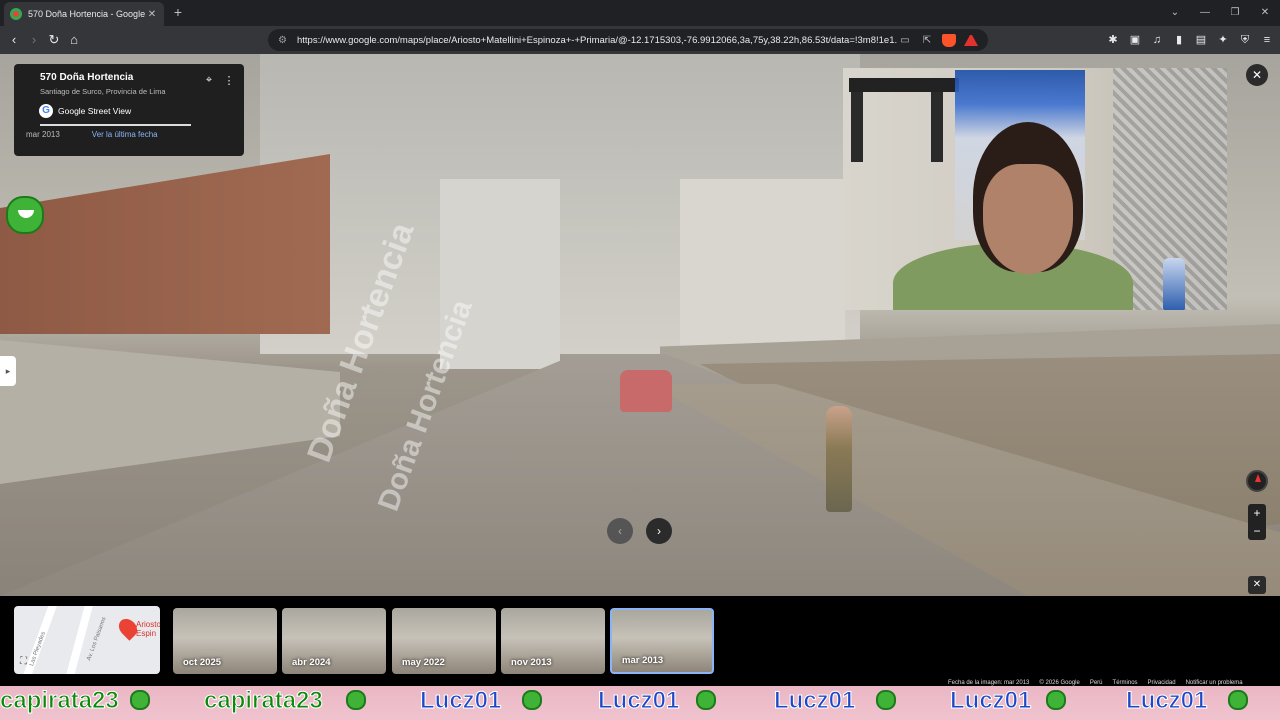 The width and height of the screenshot is (1280, 720). What do you see at coordinates (1179, 40) in the screenshot?
I see `sidebar-icon: ▮` at bounding box center [1179, 40].